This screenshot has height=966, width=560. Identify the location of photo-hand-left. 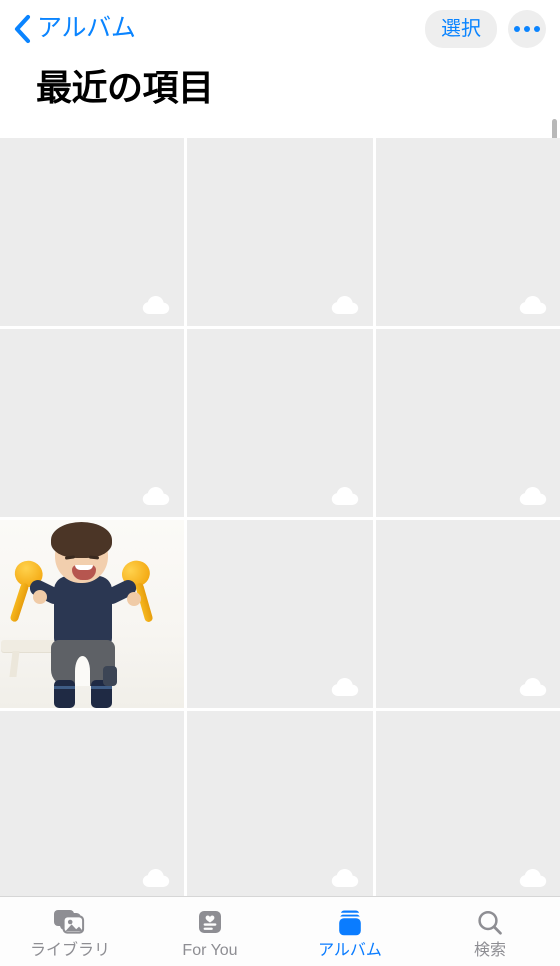
(40, 597).